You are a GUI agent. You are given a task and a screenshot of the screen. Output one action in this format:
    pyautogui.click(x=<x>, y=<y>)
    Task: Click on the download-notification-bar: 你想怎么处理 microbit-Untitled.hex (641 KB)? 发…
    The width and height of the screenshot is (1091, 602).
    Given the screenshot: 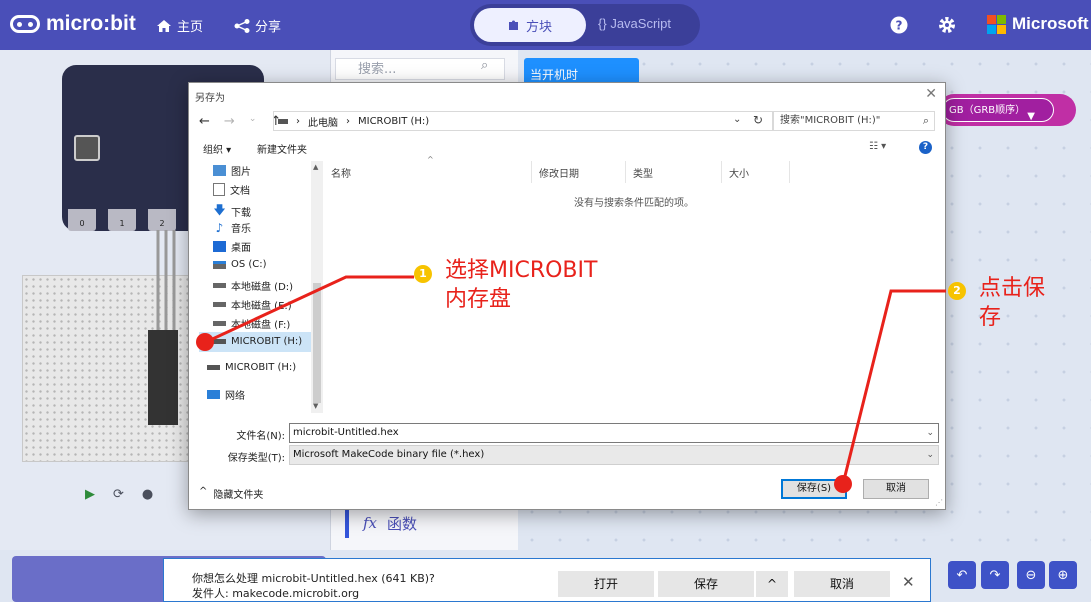 What is the action you would take?
    pyautogui.click(x=547, y=580)
    